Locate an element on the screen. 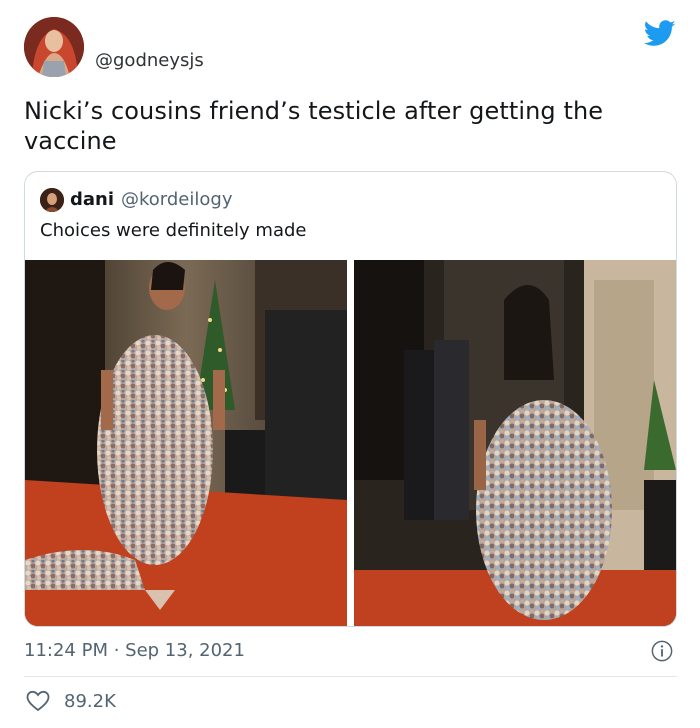 The image size is (700, 728). author-avatar is located at coordinates (54, 47).